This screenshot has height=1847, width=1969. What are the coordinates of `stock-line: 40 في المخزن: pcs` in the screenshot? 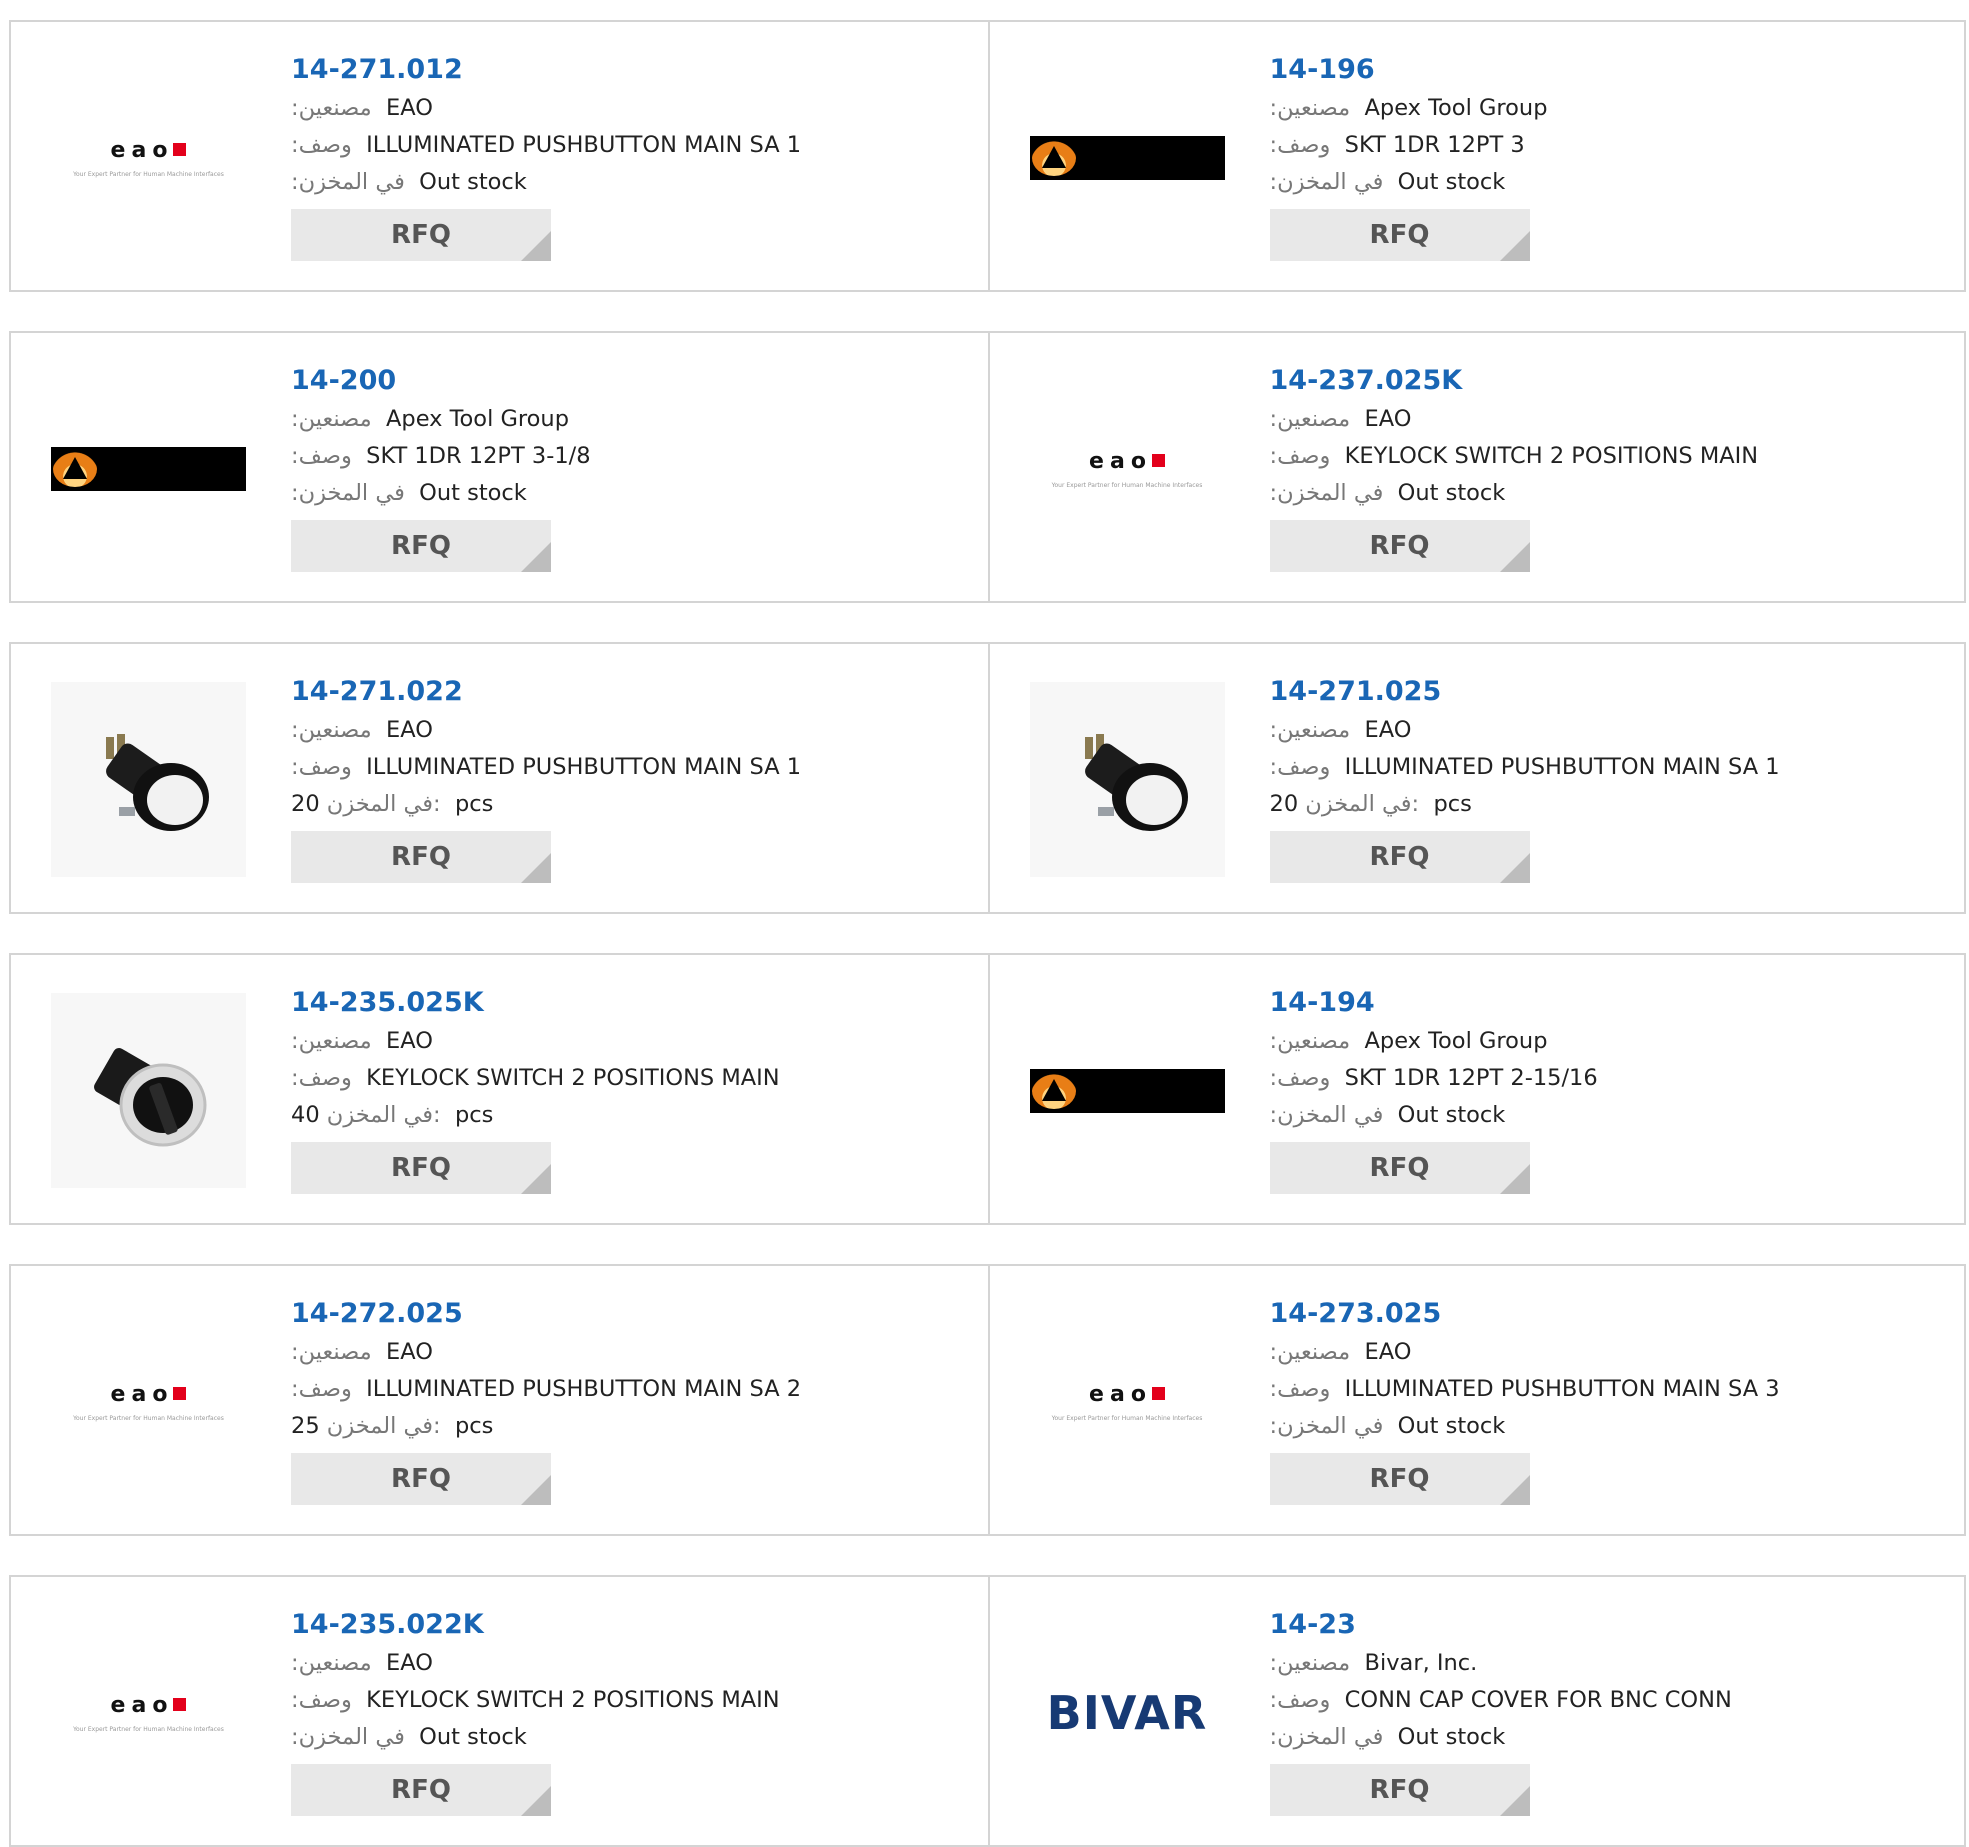 It's located at (535, 1115).